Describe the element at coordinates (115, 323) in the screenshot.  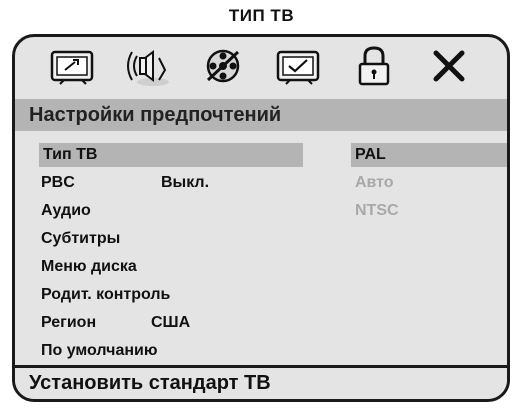
I see `menu-item-region: Регион США` at that location.